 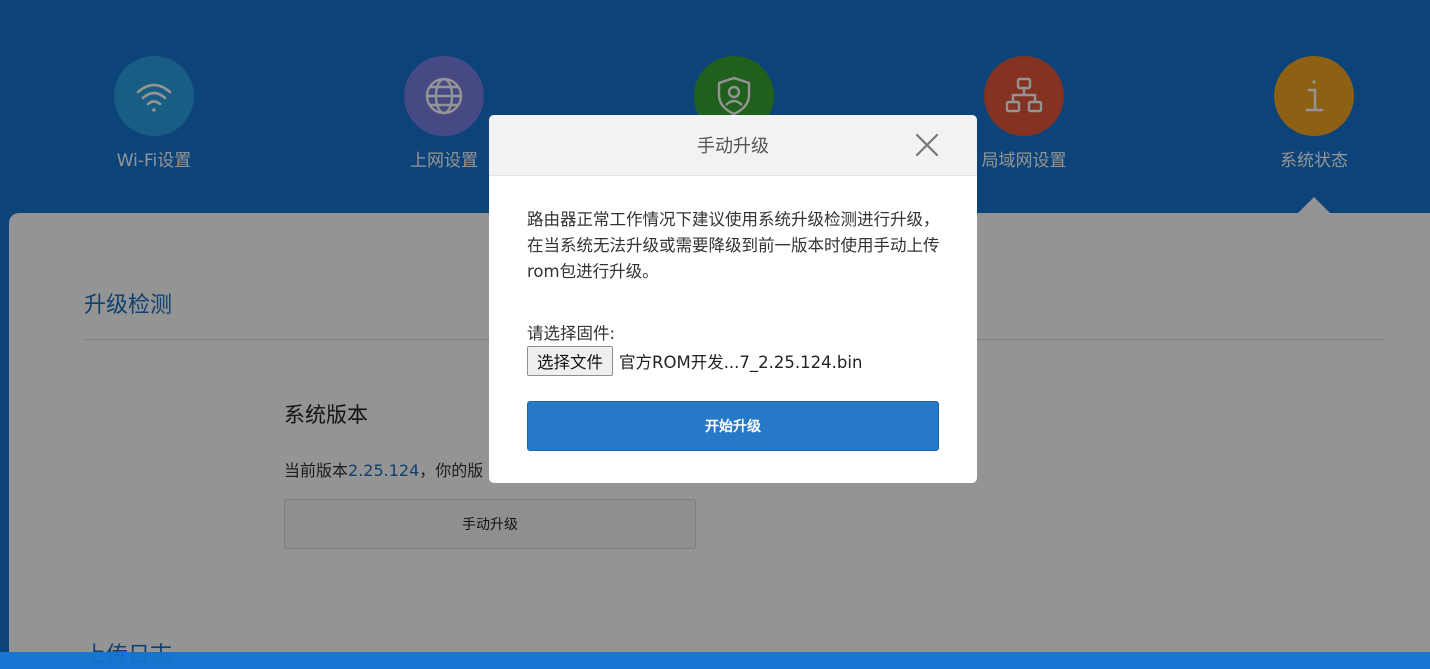 I want to click on choose-firmware-label: 请选择固件:, so click(x=571, y=333).